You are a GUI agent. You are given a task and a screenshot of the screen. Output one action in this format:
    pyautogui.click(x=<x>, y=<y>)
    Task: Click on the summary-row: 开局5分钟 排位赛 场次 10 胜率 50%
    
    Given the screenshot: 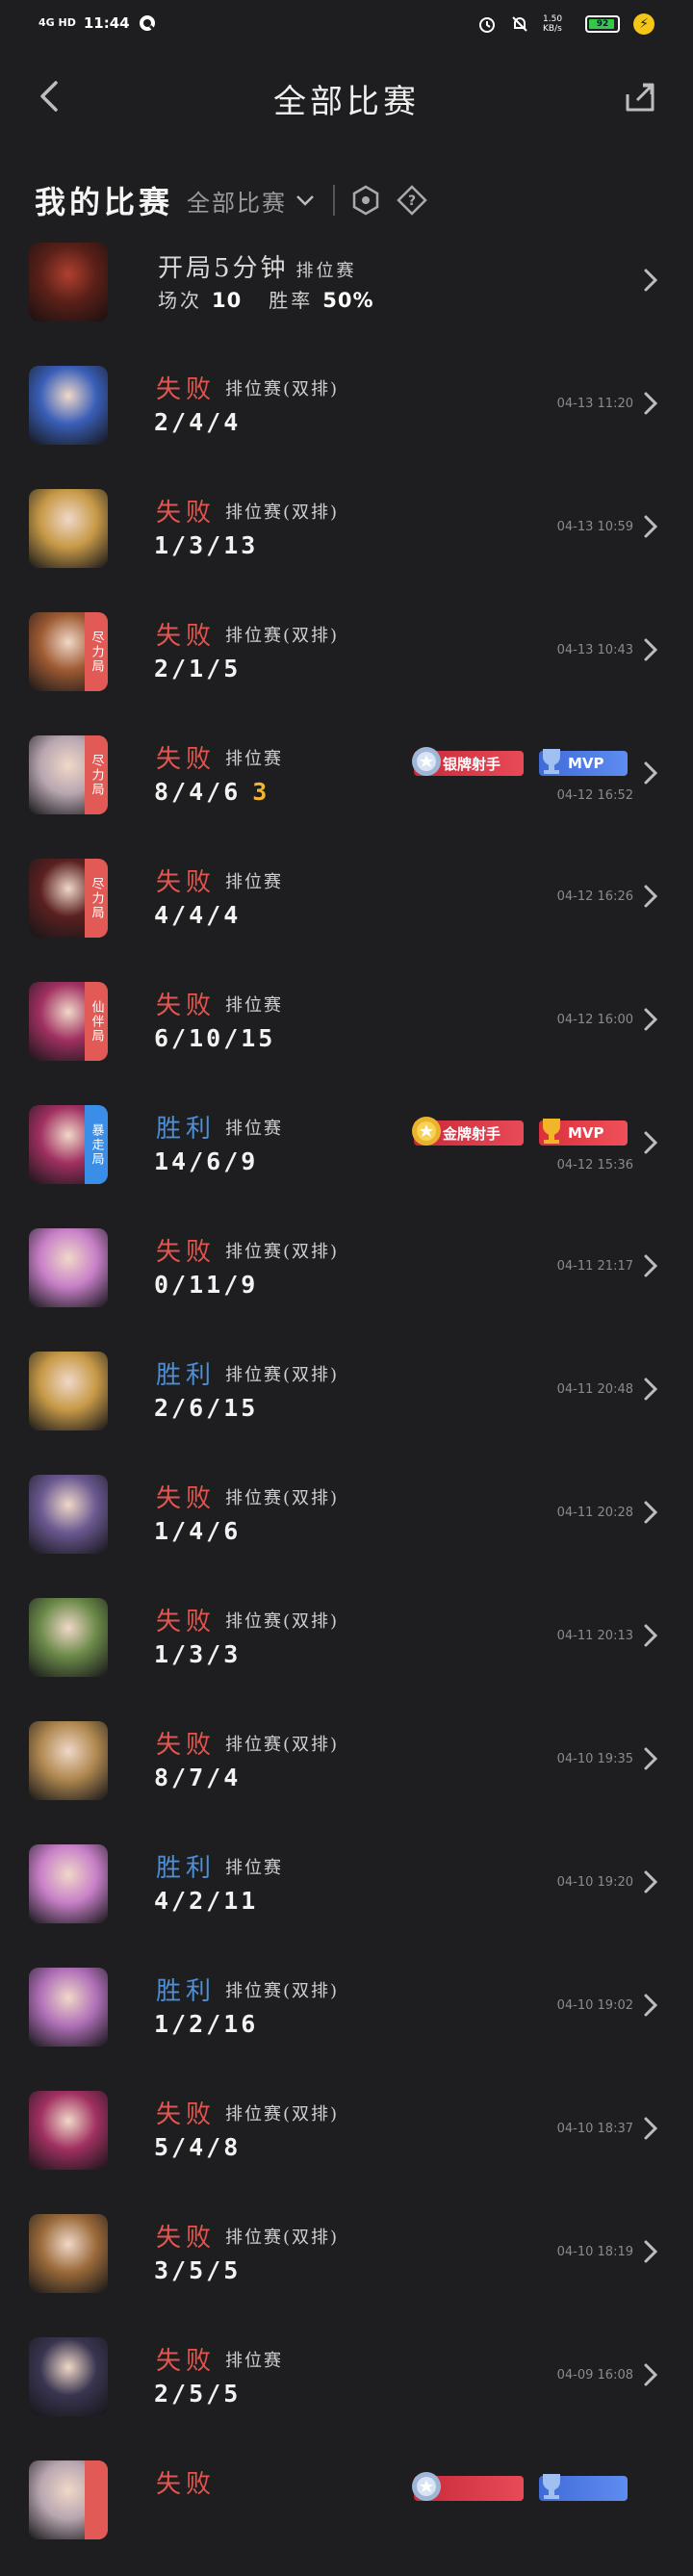 What is the action you would take?
    pyautogui.click(x=346, y=297)
    